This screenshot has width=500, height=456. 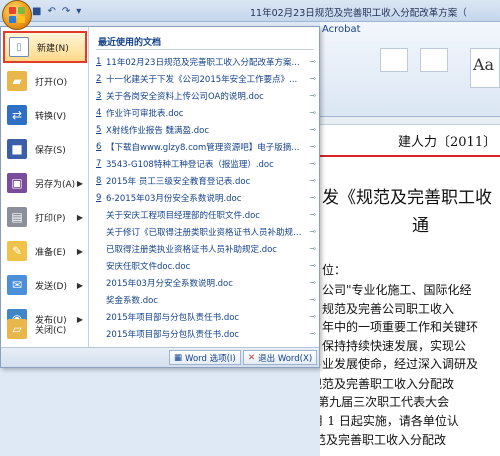 What do you see at coordinates (252, 357) in the screenshot?
I see `exit-icon: ✕` at bounding box center [252, 357].